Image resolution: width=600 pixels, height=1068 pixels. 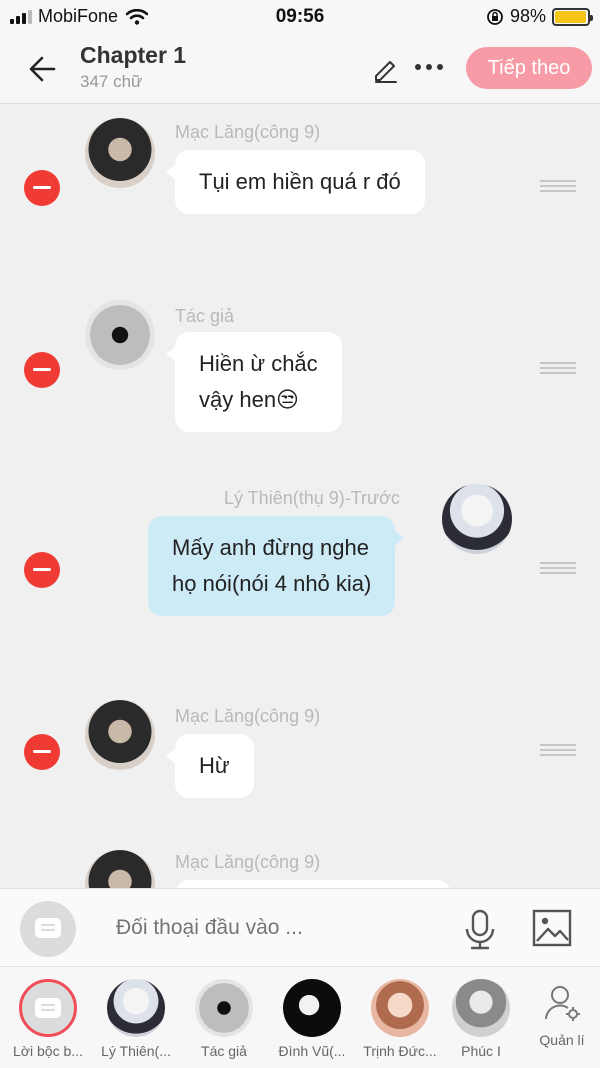 I want to click on next-chapter-button: Tiếp theo, so click(x=529, y=68).